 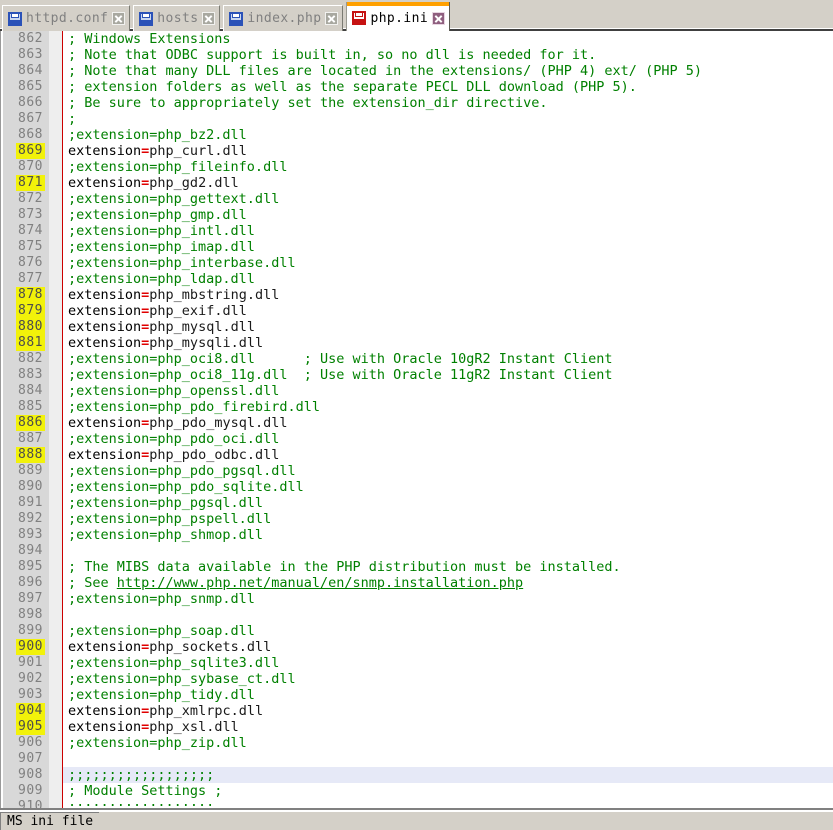 I want to click on code-line: ;extension=php_pdo_sqlite.dll, so click(x=448, y=487).